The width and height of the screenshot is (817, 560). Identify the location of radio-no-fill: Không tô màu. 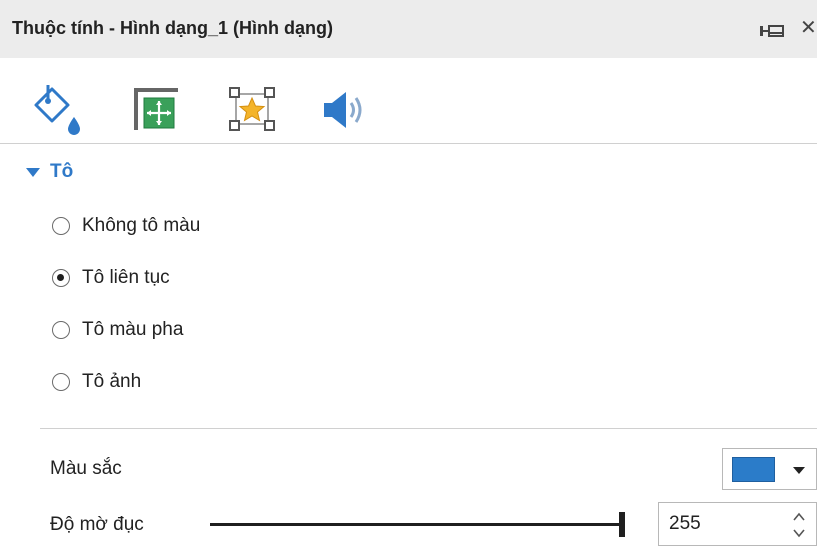
(126, 226).